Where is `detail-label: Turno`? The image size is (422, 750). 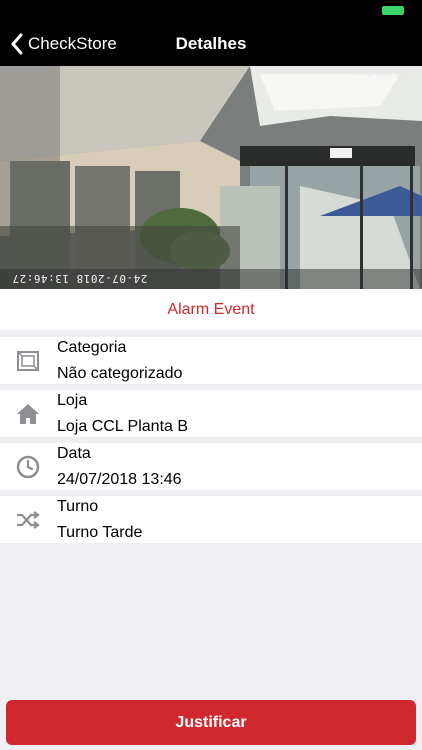
detail-label: Turno is located at coordinates (78, 506).